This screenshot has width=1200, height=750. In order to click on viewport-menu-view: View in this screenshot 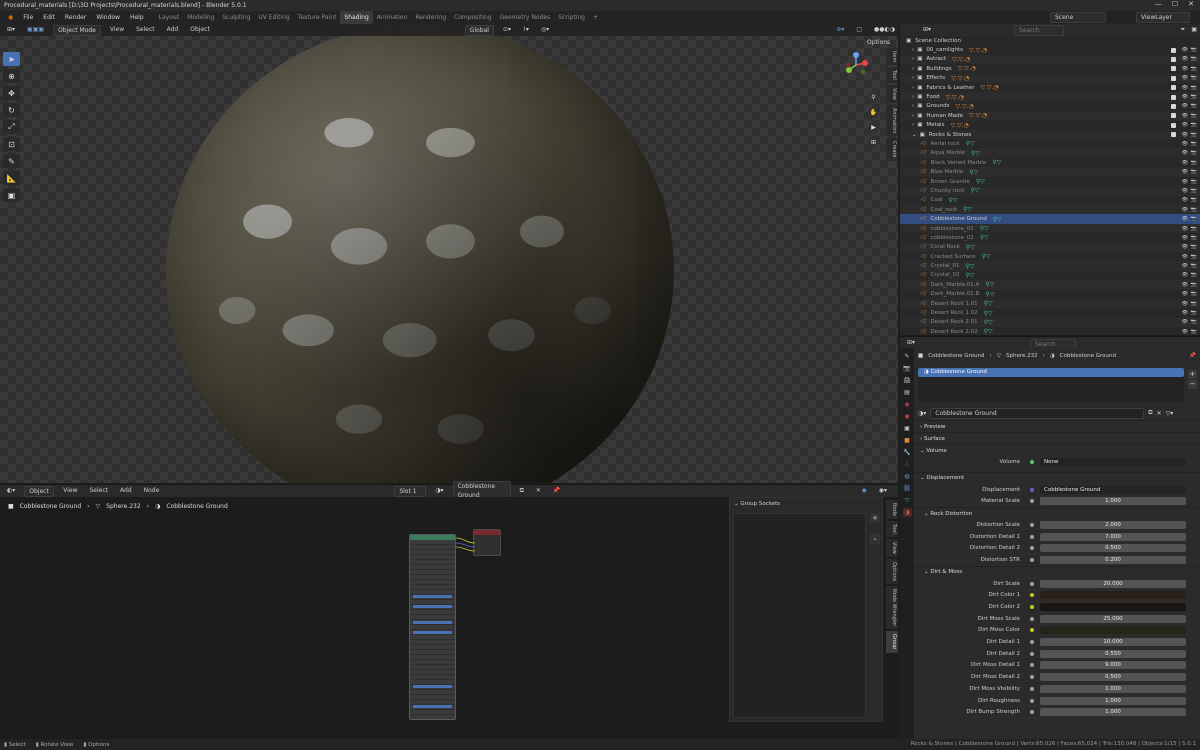, I will do `click(117, 30)`.